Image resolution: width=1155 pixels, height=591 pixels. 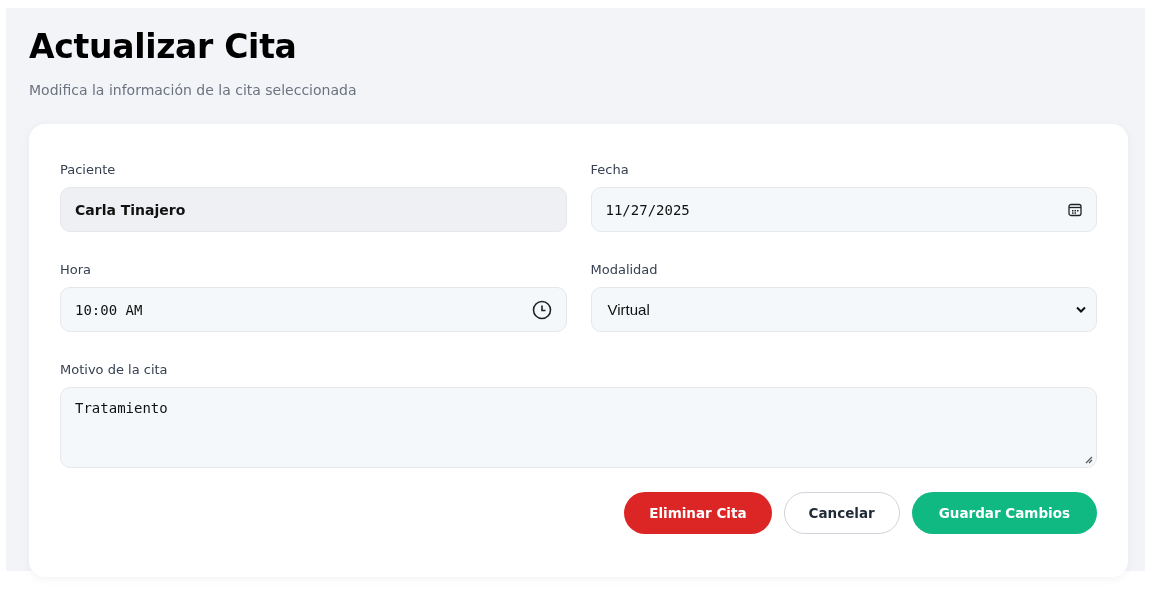 What do you see at coordinates (88, 169) in the screenshot?
I see `field-label: Paciente` at bounding box center [88, 169].